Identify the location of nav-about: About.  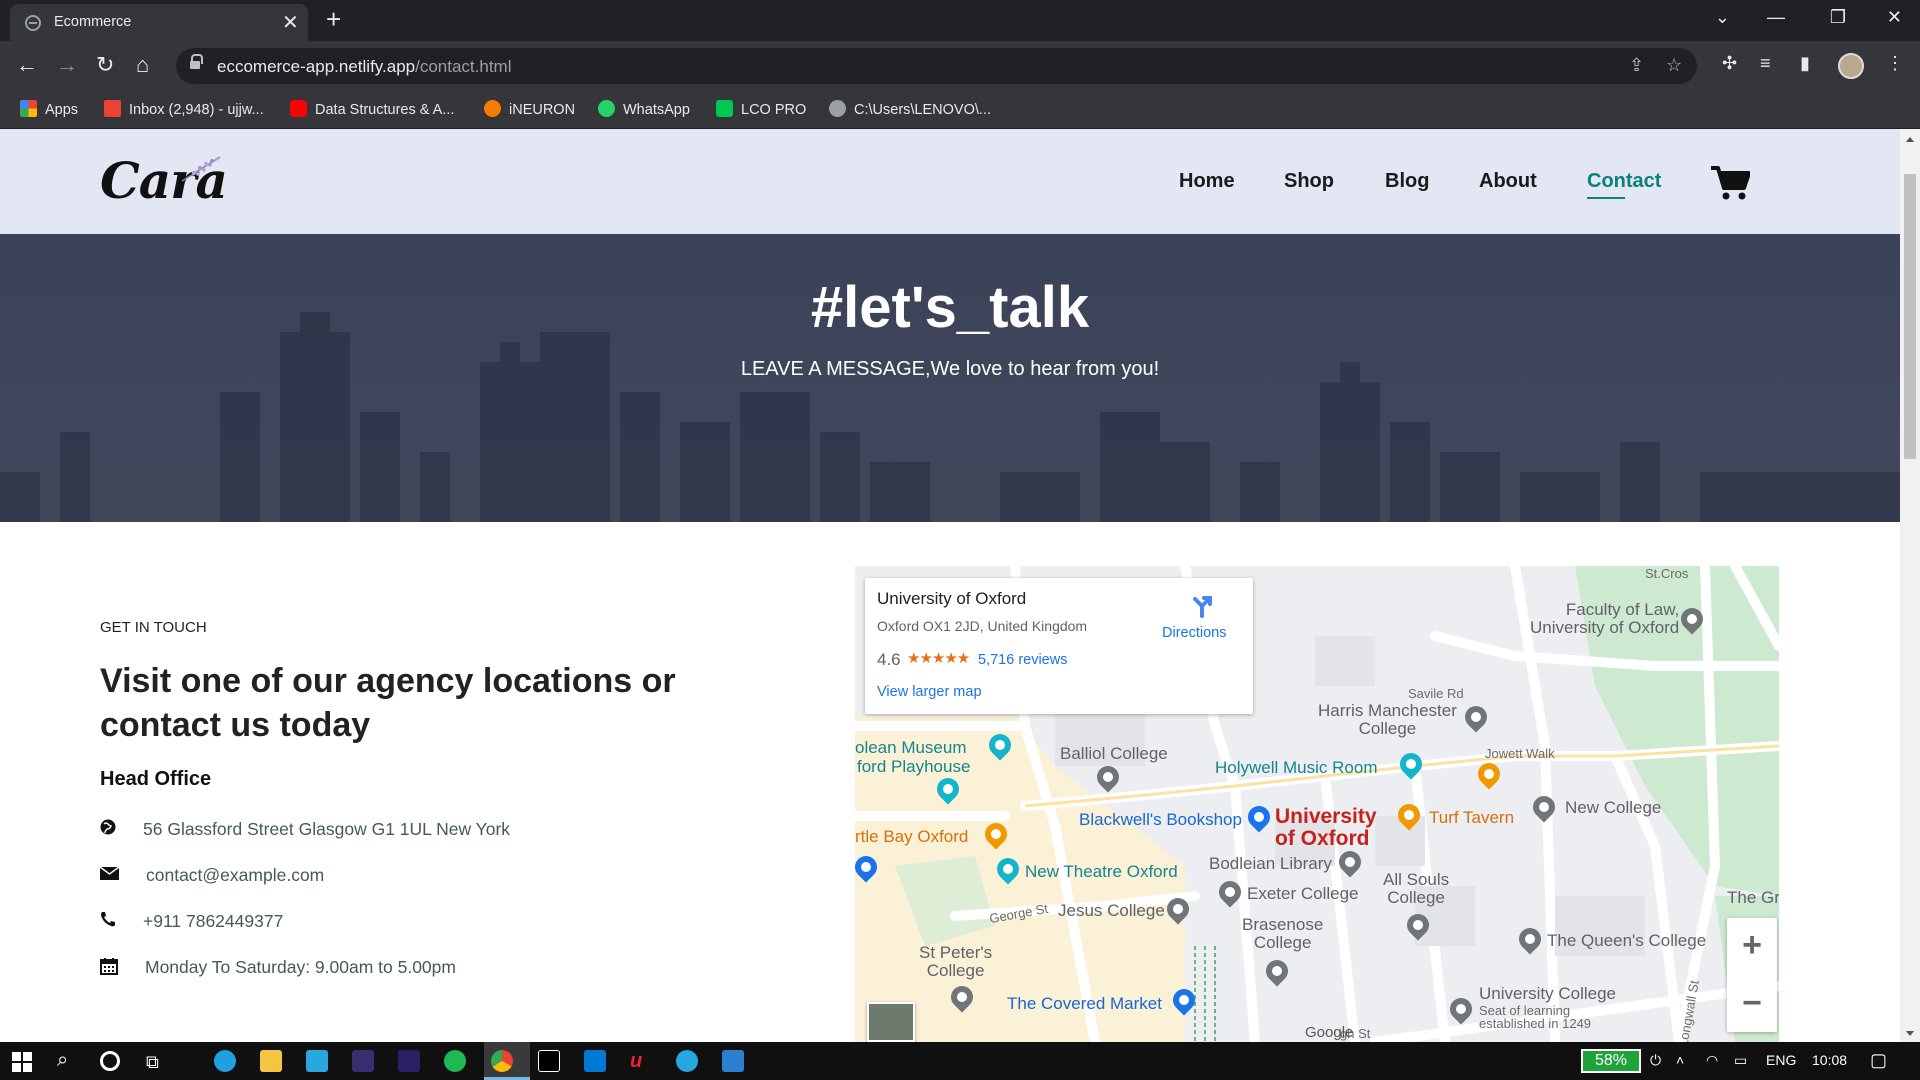
(1508, 181).